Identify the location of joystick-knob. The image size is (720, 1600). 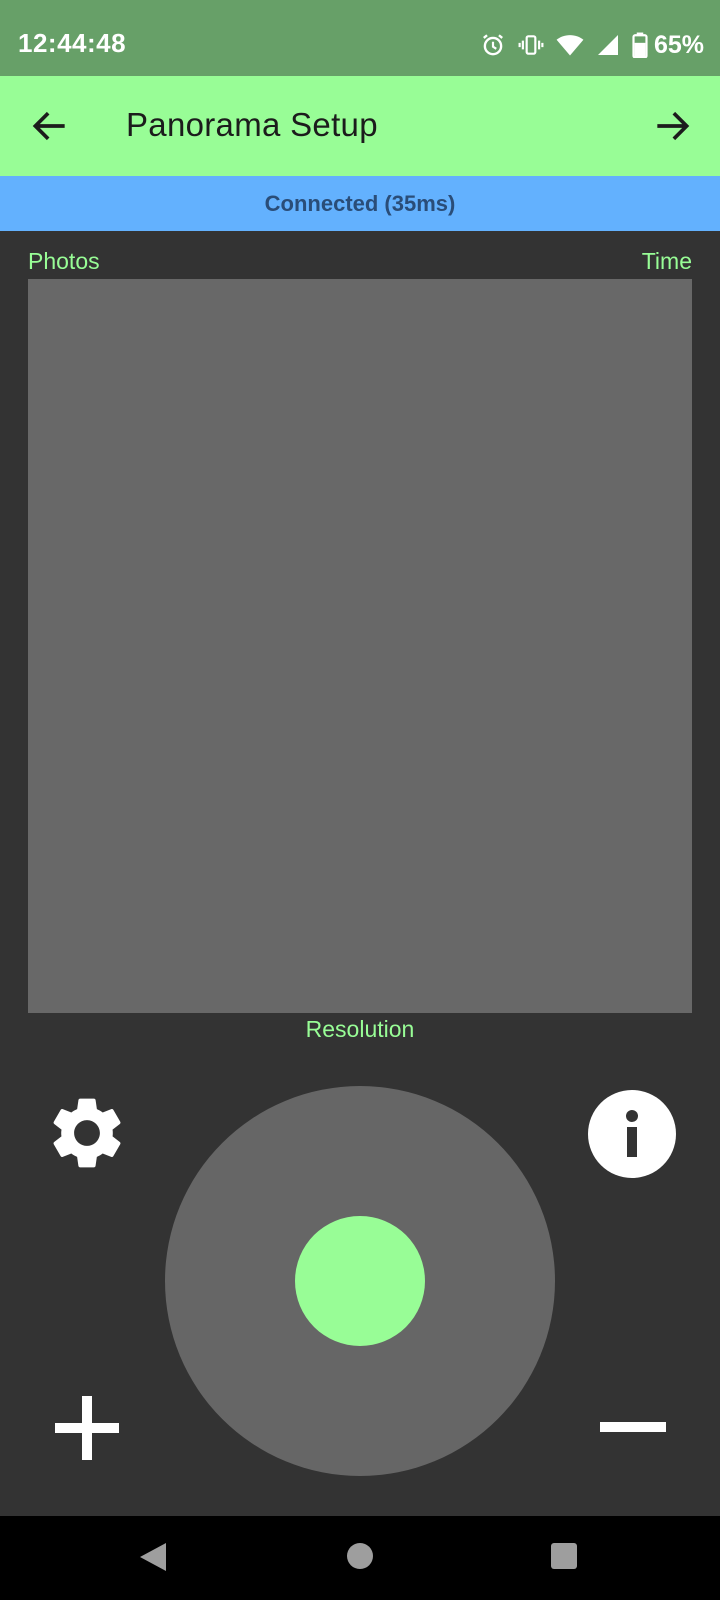
(360, 1281).